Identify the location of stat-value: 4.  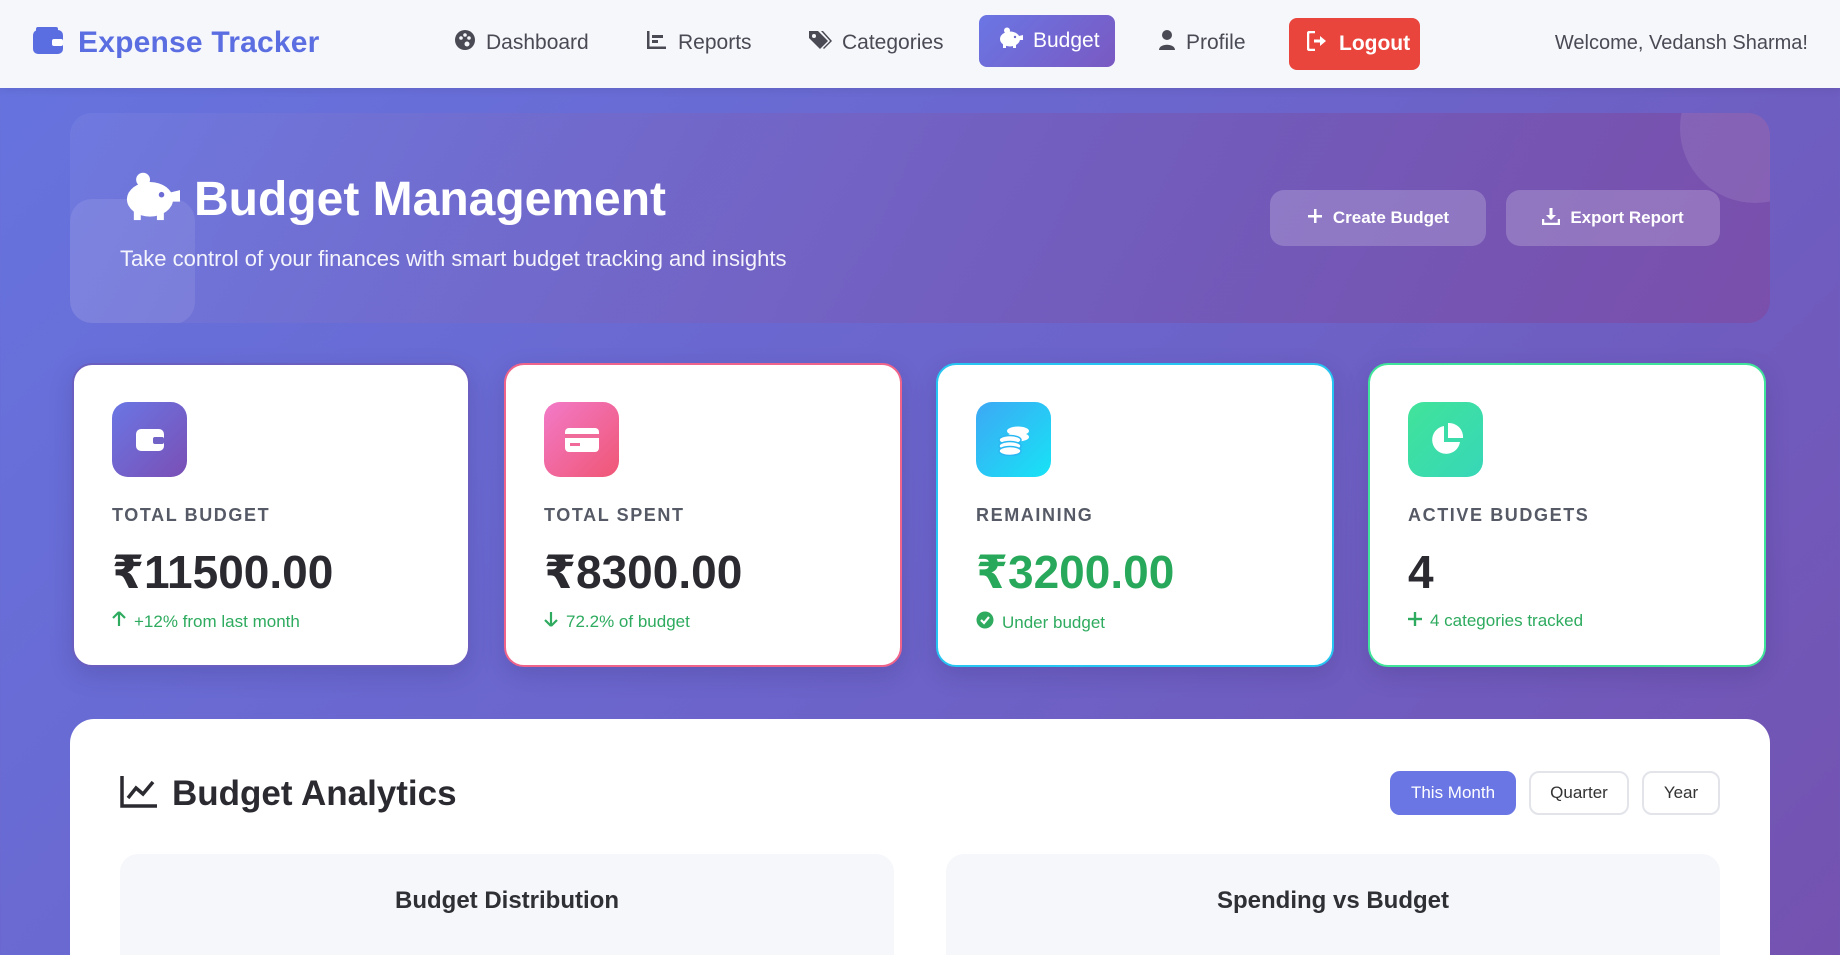
(1421, 572).